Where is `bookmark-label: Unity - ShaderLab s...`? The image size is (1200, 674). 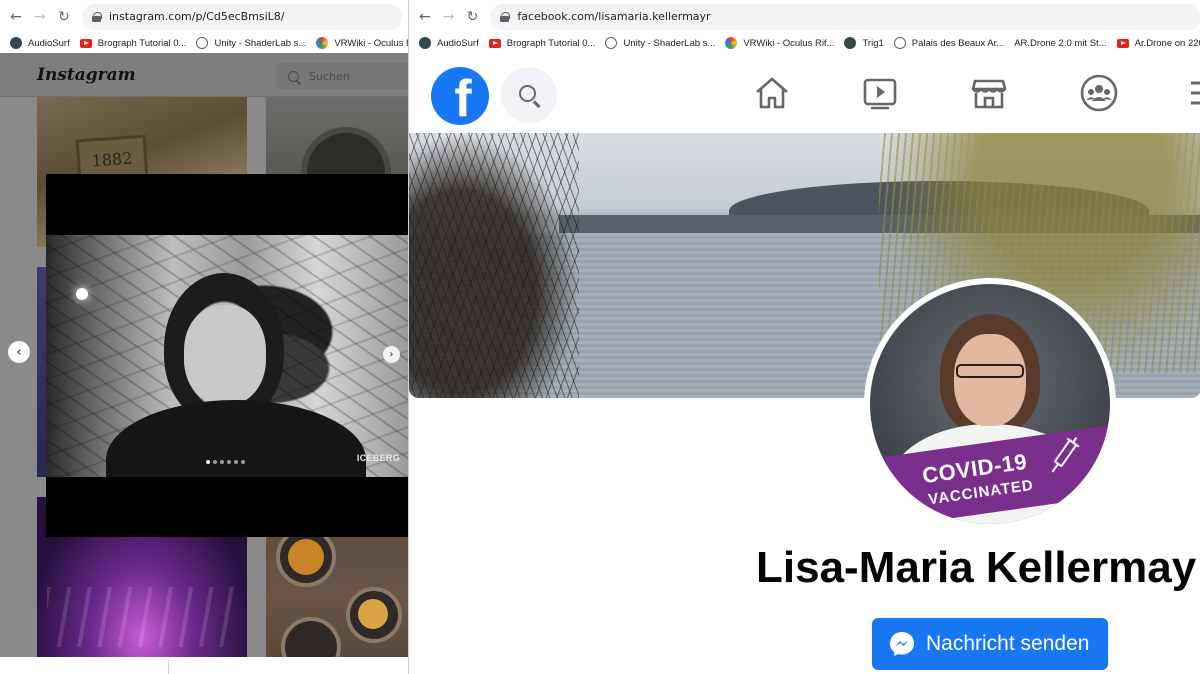 bookmark-label: Unity - ShaderLab s... is located at coordinates (260, 43).